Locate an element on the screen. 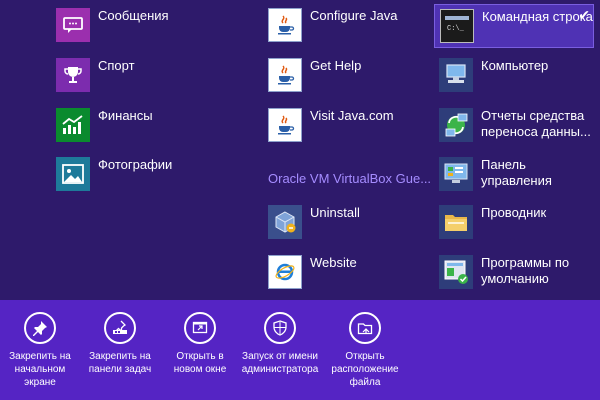 The height and width of the screenshot is (400, 600). messaging-icon is located at coordinates (73, 25).